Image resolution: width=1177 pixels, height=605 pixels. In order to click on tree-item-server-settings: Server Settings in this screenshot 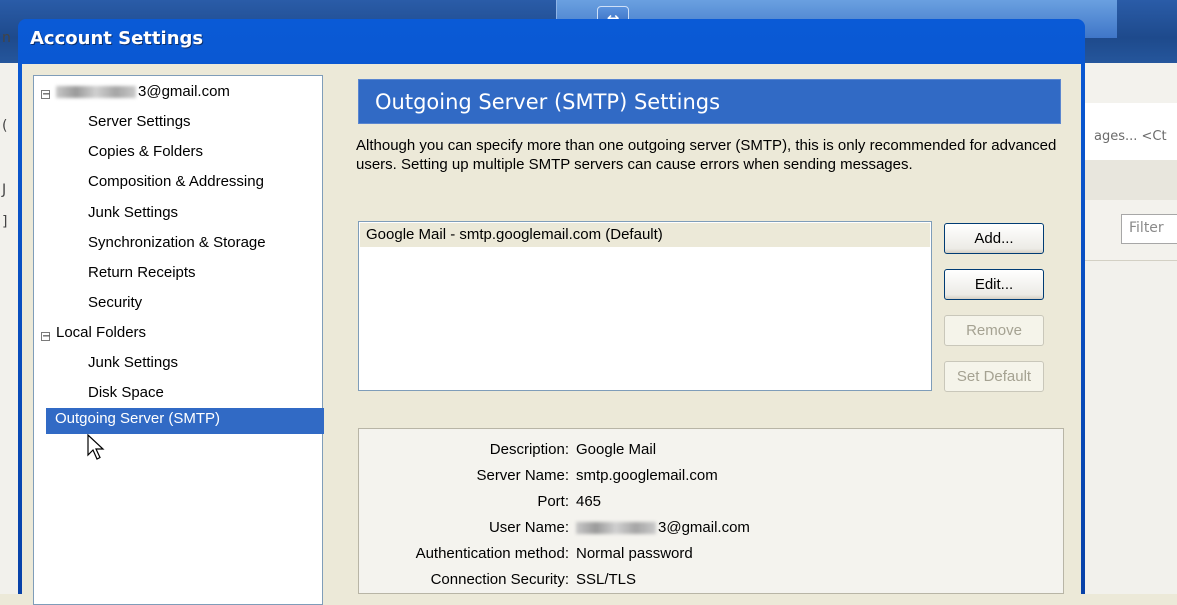, I will do `click(139, 121)`.